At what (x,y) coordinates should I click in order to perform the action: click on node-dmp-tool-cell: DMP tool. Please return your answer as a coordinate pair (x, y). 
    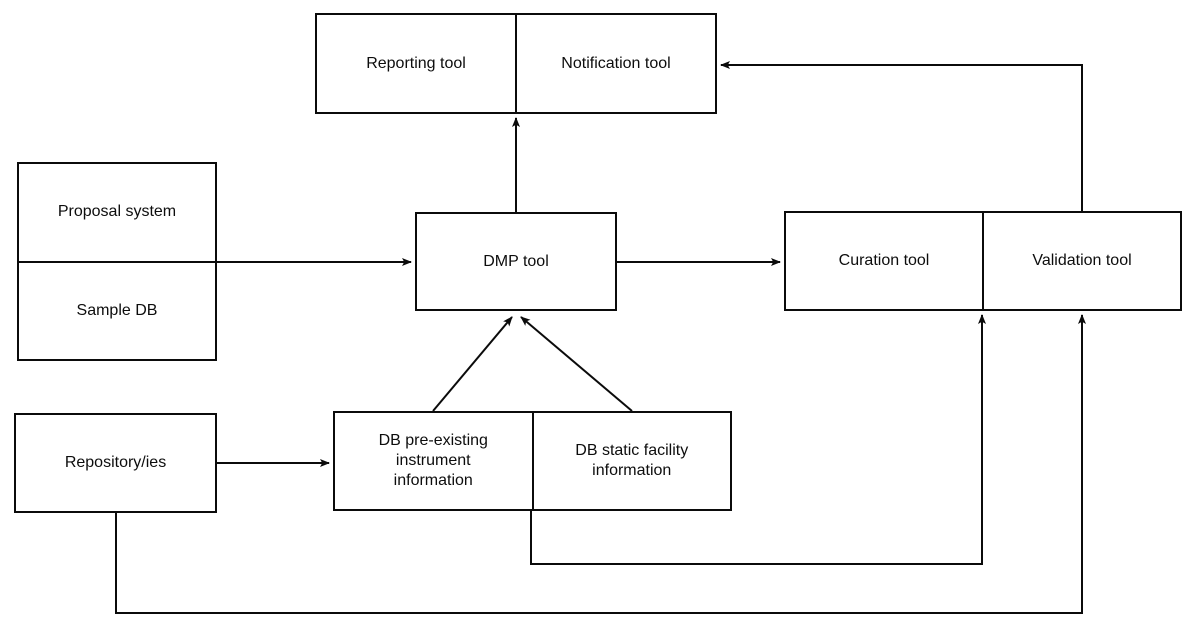
    Looking at the image, I should click on (516, 261).